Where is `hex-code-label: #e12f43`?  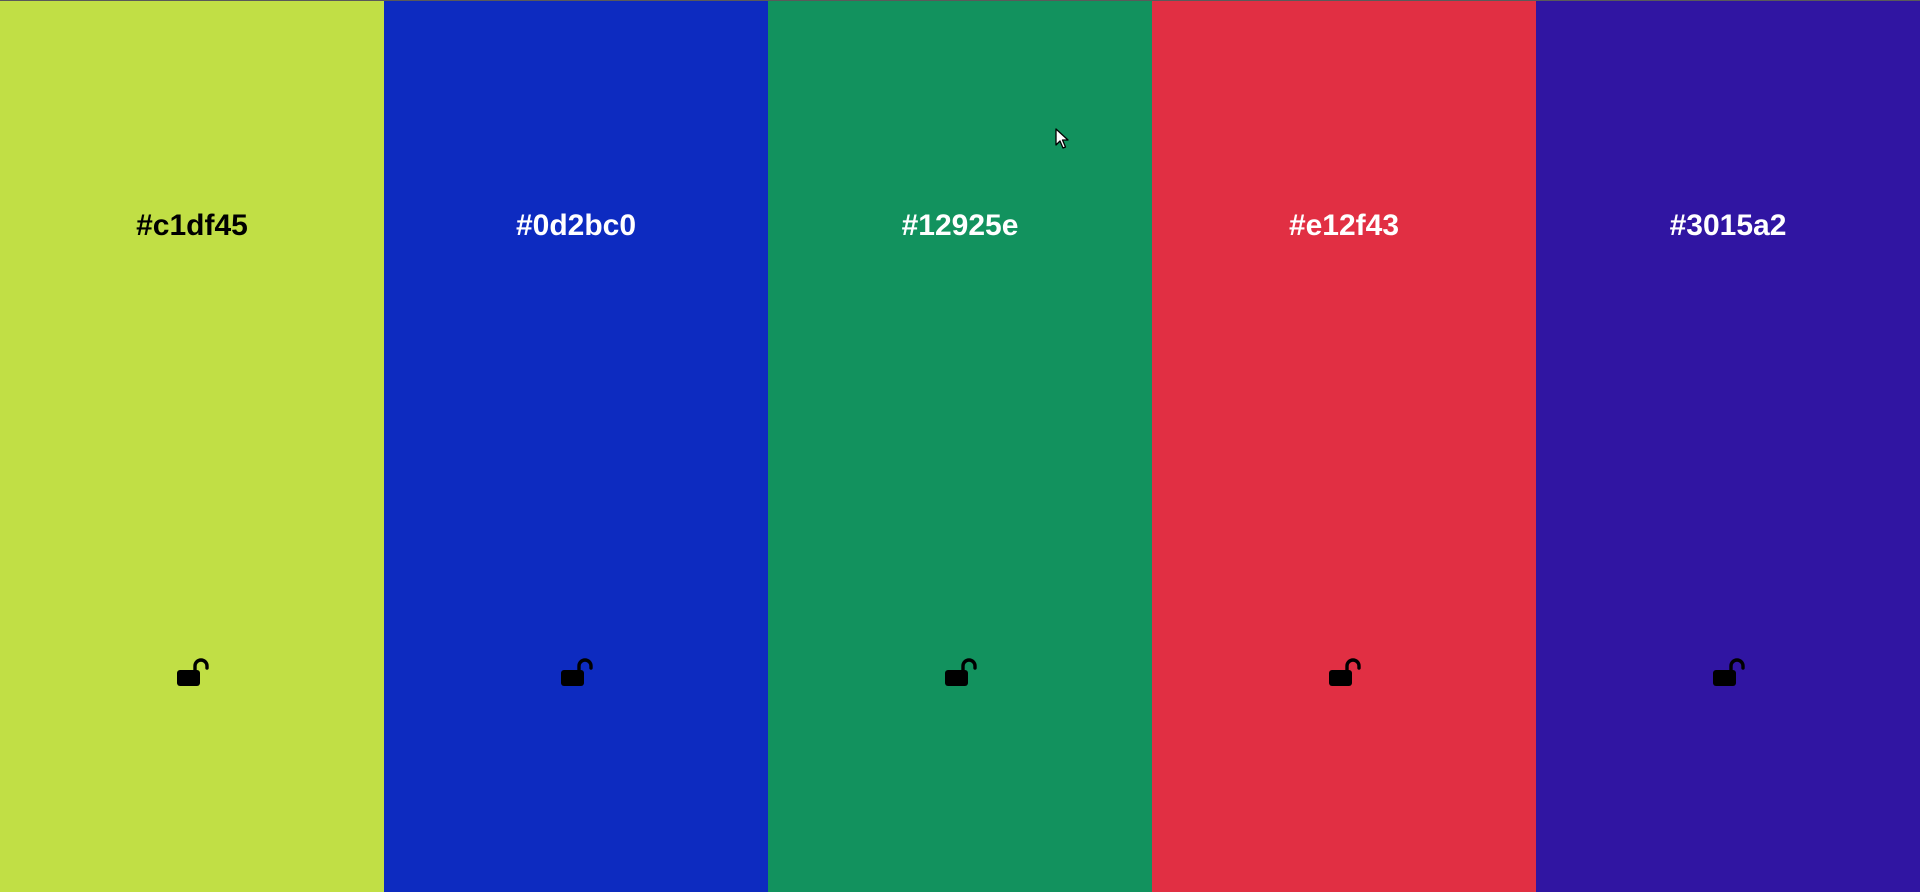 hex-code-label: #e12f43 is located at coordinates (1344, 226).